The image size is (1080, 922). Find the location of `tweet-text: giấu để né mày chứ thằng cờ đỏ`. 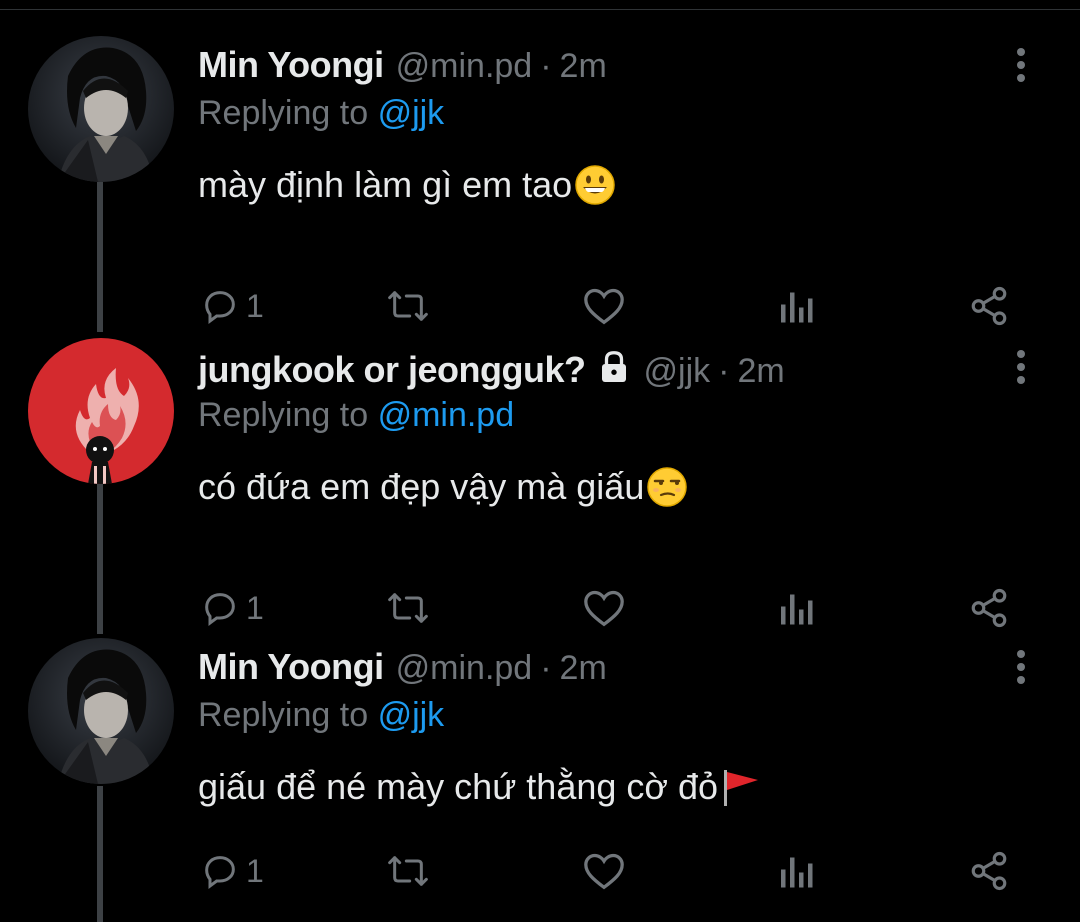

tweet-text: giấu để né mày chứ thằng cờ đỏ is located at coordinates (480, 787).